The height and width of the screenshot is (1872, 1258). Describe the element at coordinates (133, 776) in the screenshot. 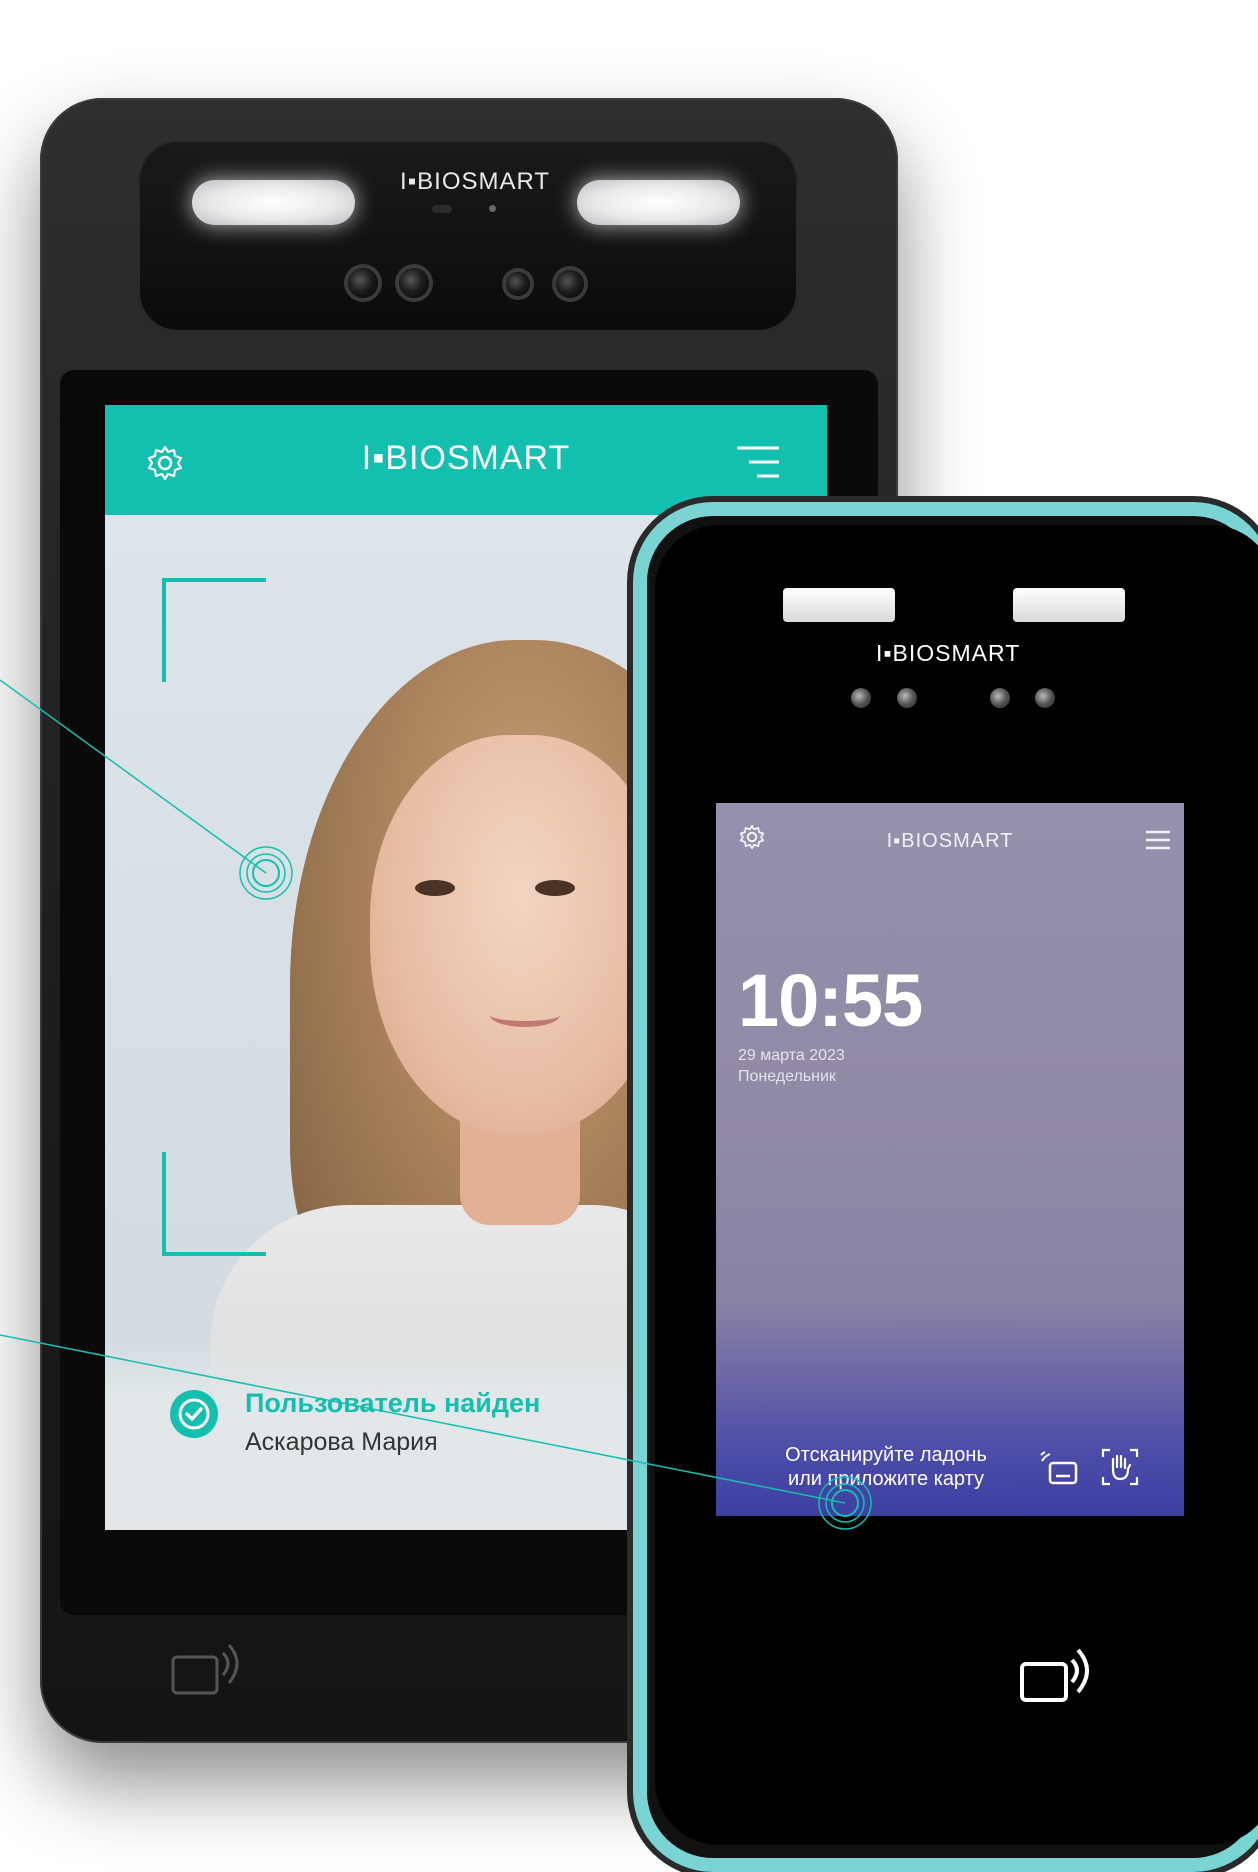

I see `callout-line-face` at that location.